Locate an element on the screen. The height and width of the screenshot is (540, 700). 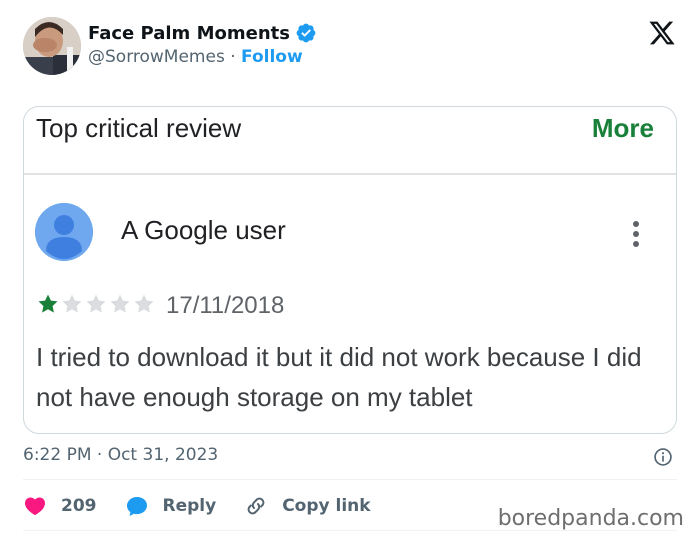
star-rating is located at coordinates (96, 304).